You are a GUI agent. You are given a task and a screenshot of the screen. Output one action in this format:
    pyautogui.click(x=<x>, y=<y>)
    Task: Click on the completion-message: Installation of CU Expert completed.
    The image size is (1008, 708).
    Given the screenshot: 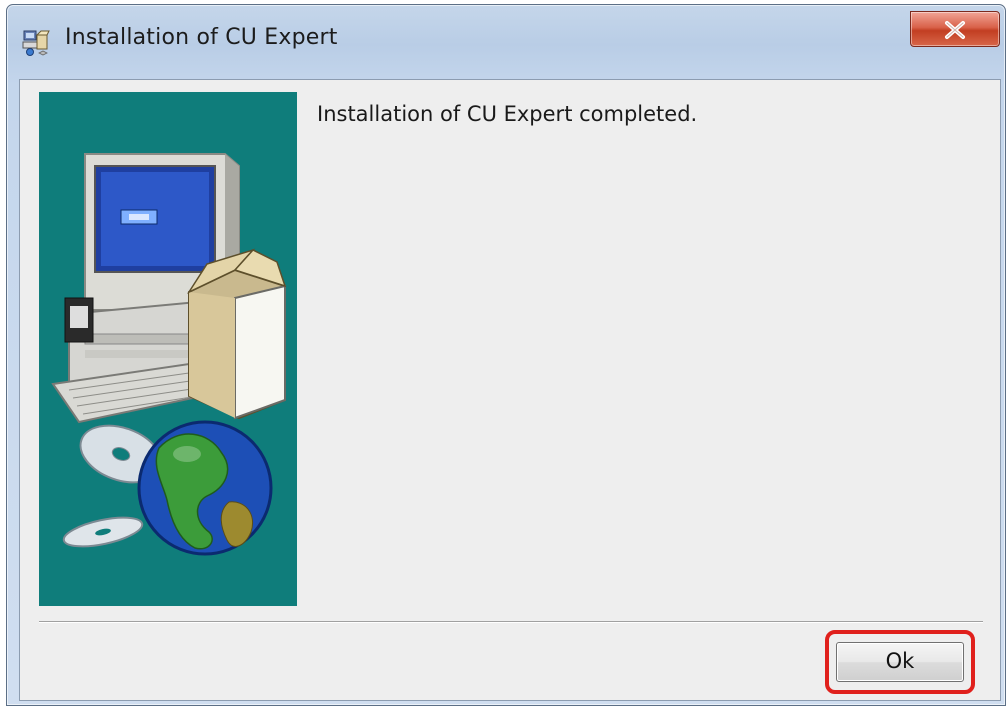 What is the action you would take?
    pyautogui.click(x=507, y=114)
    